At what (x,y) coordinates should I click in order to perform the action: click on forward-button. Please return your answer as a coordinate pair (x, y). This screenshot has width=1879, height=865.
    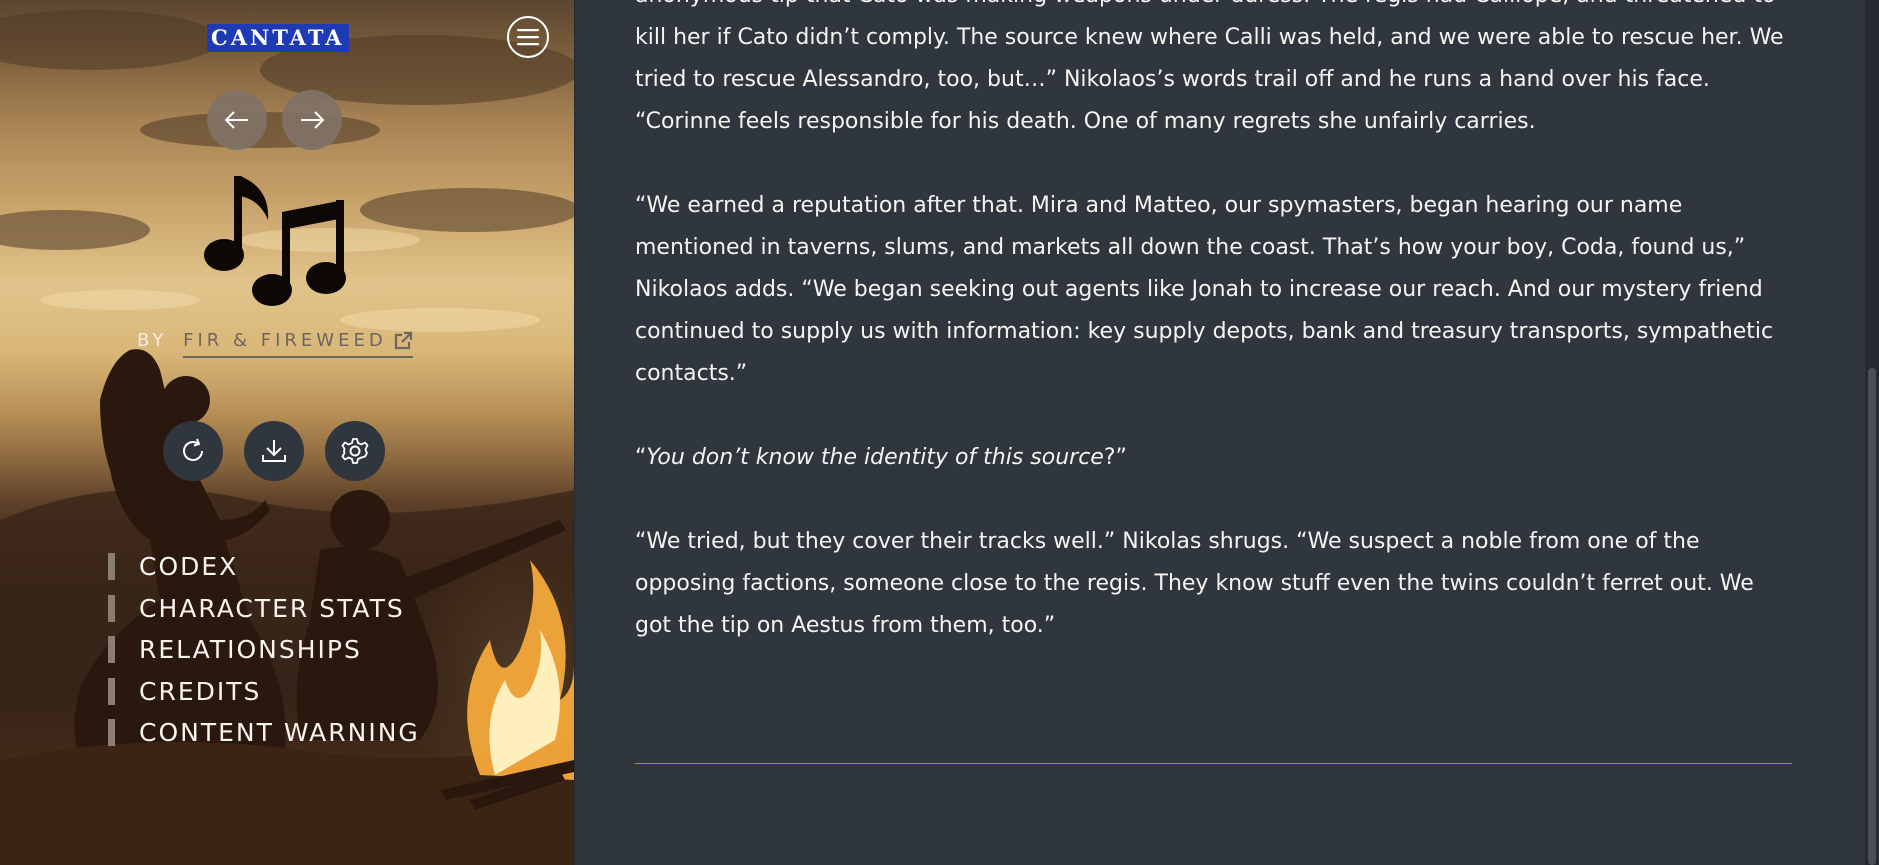
    Looking at the image, I should click on (312, 120).